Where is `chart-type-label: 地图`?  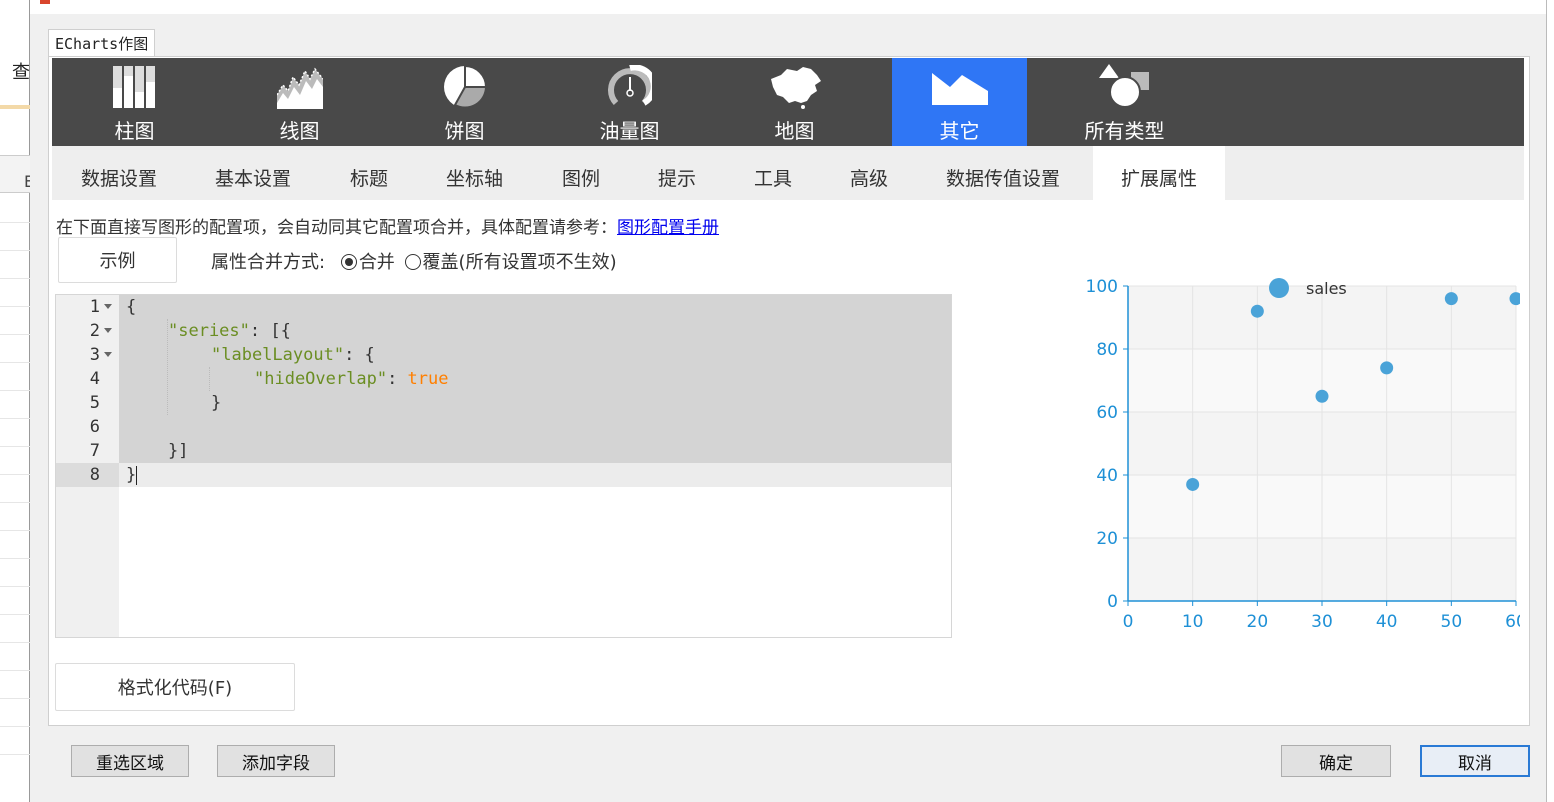
chart-type-label: 地图 is located at coordinates (794, 131).